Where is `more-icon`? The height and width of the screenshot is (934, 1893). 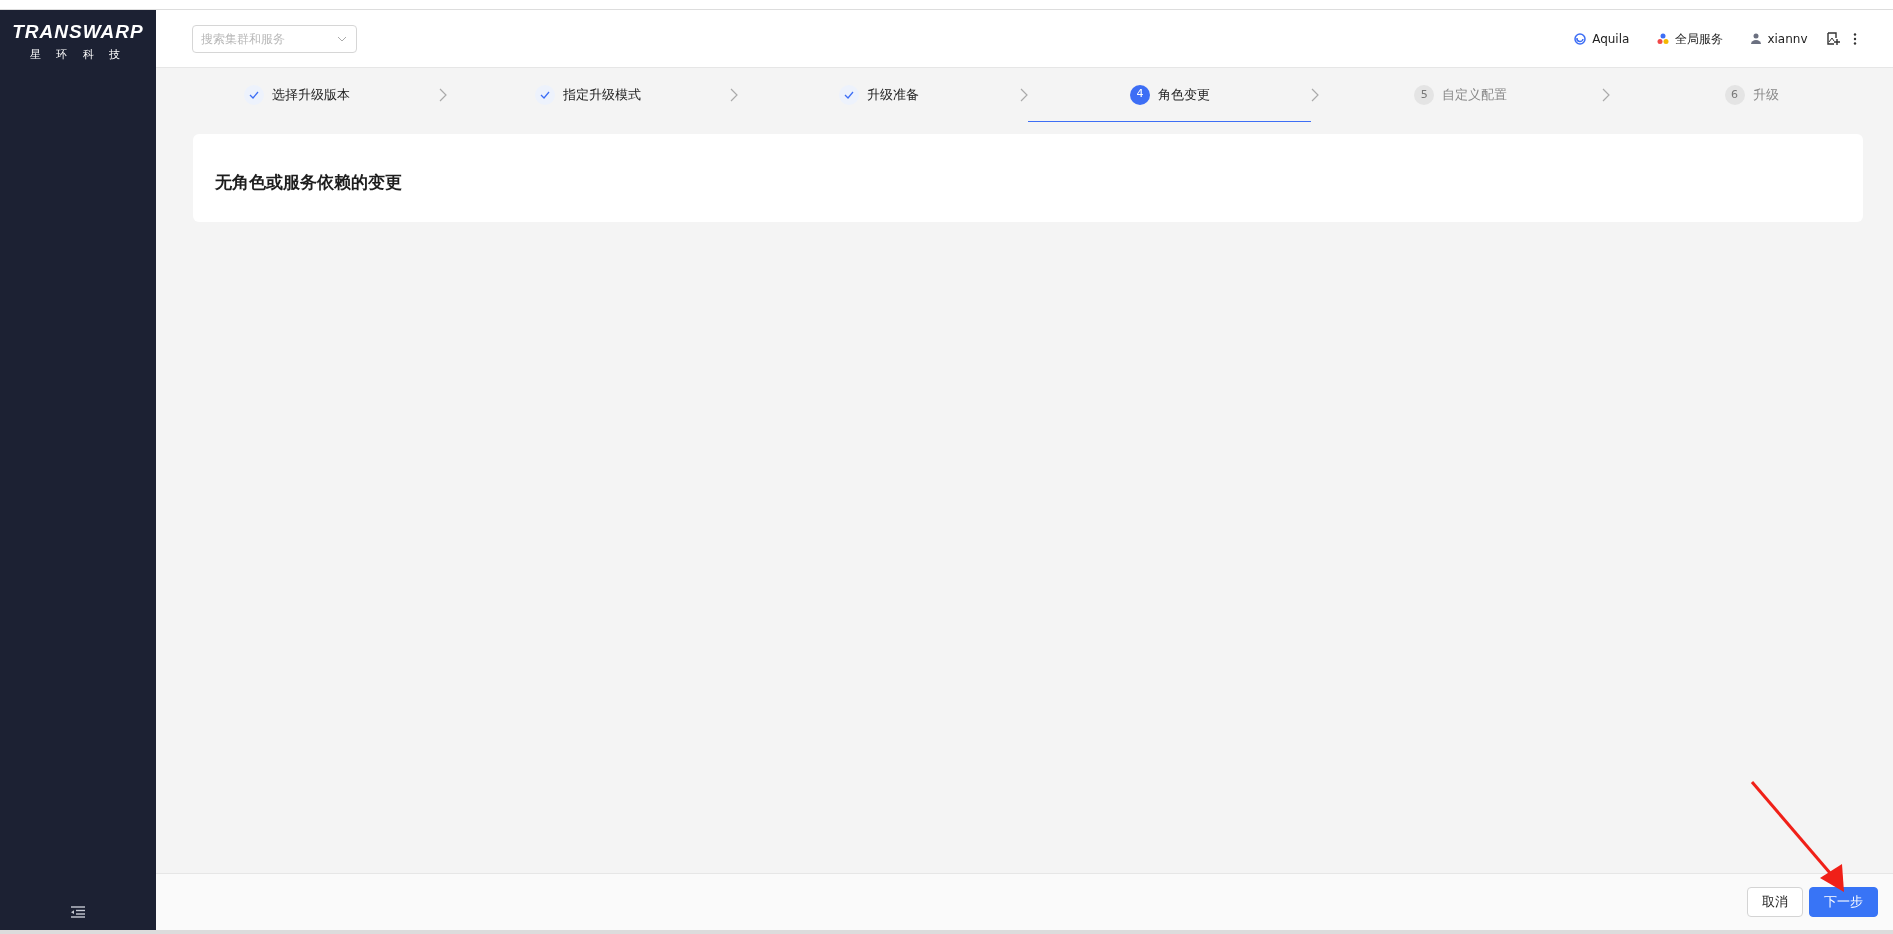 more-icon is located at coordinates (1855, 38).